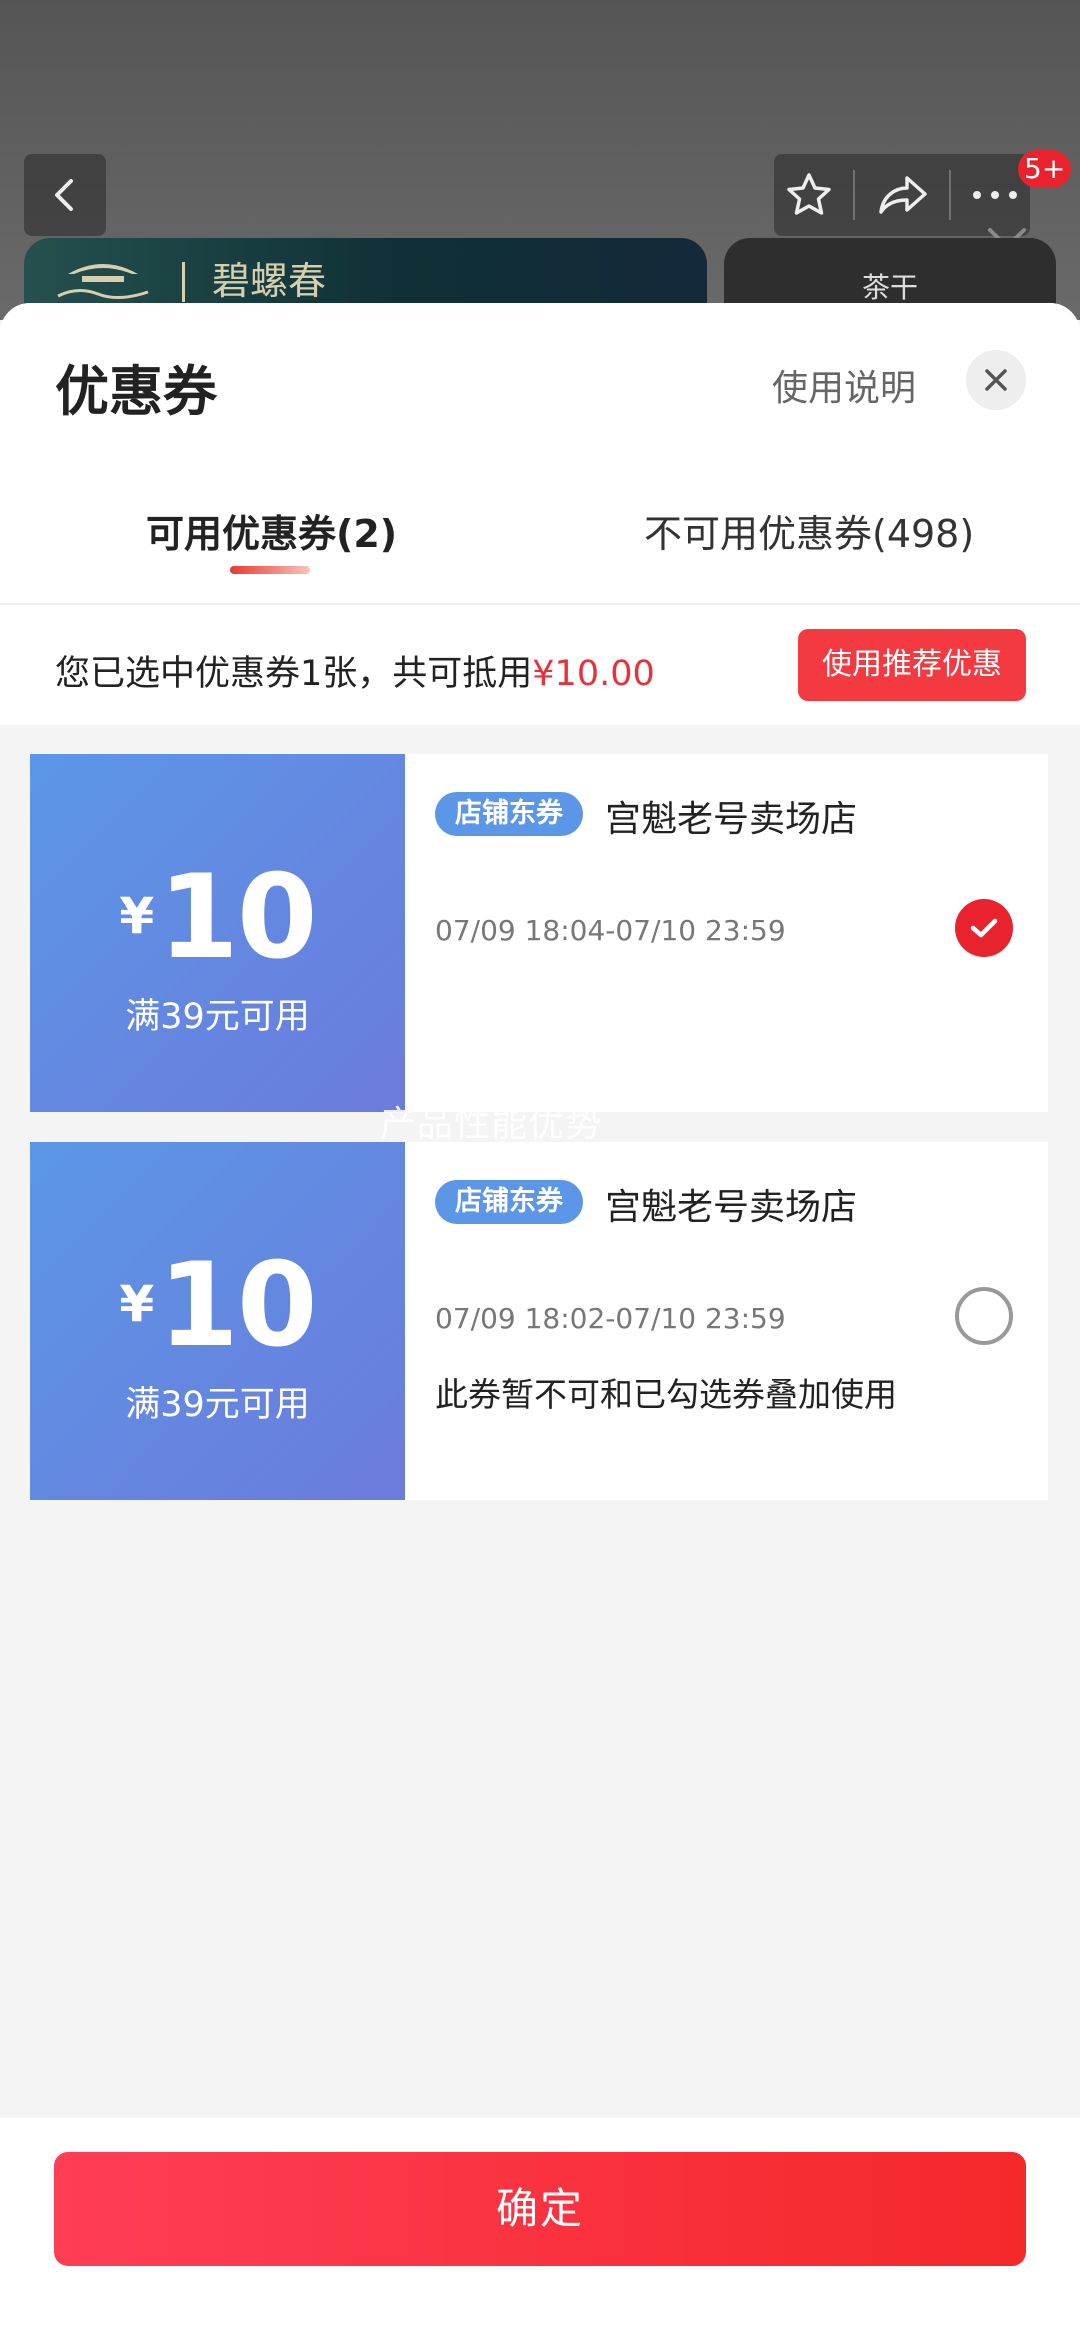  Describe the element at coordinates (294, 674) in the screenshot. I see `summary-label: 您已选中优惠券1张，共可抵用` at that location.